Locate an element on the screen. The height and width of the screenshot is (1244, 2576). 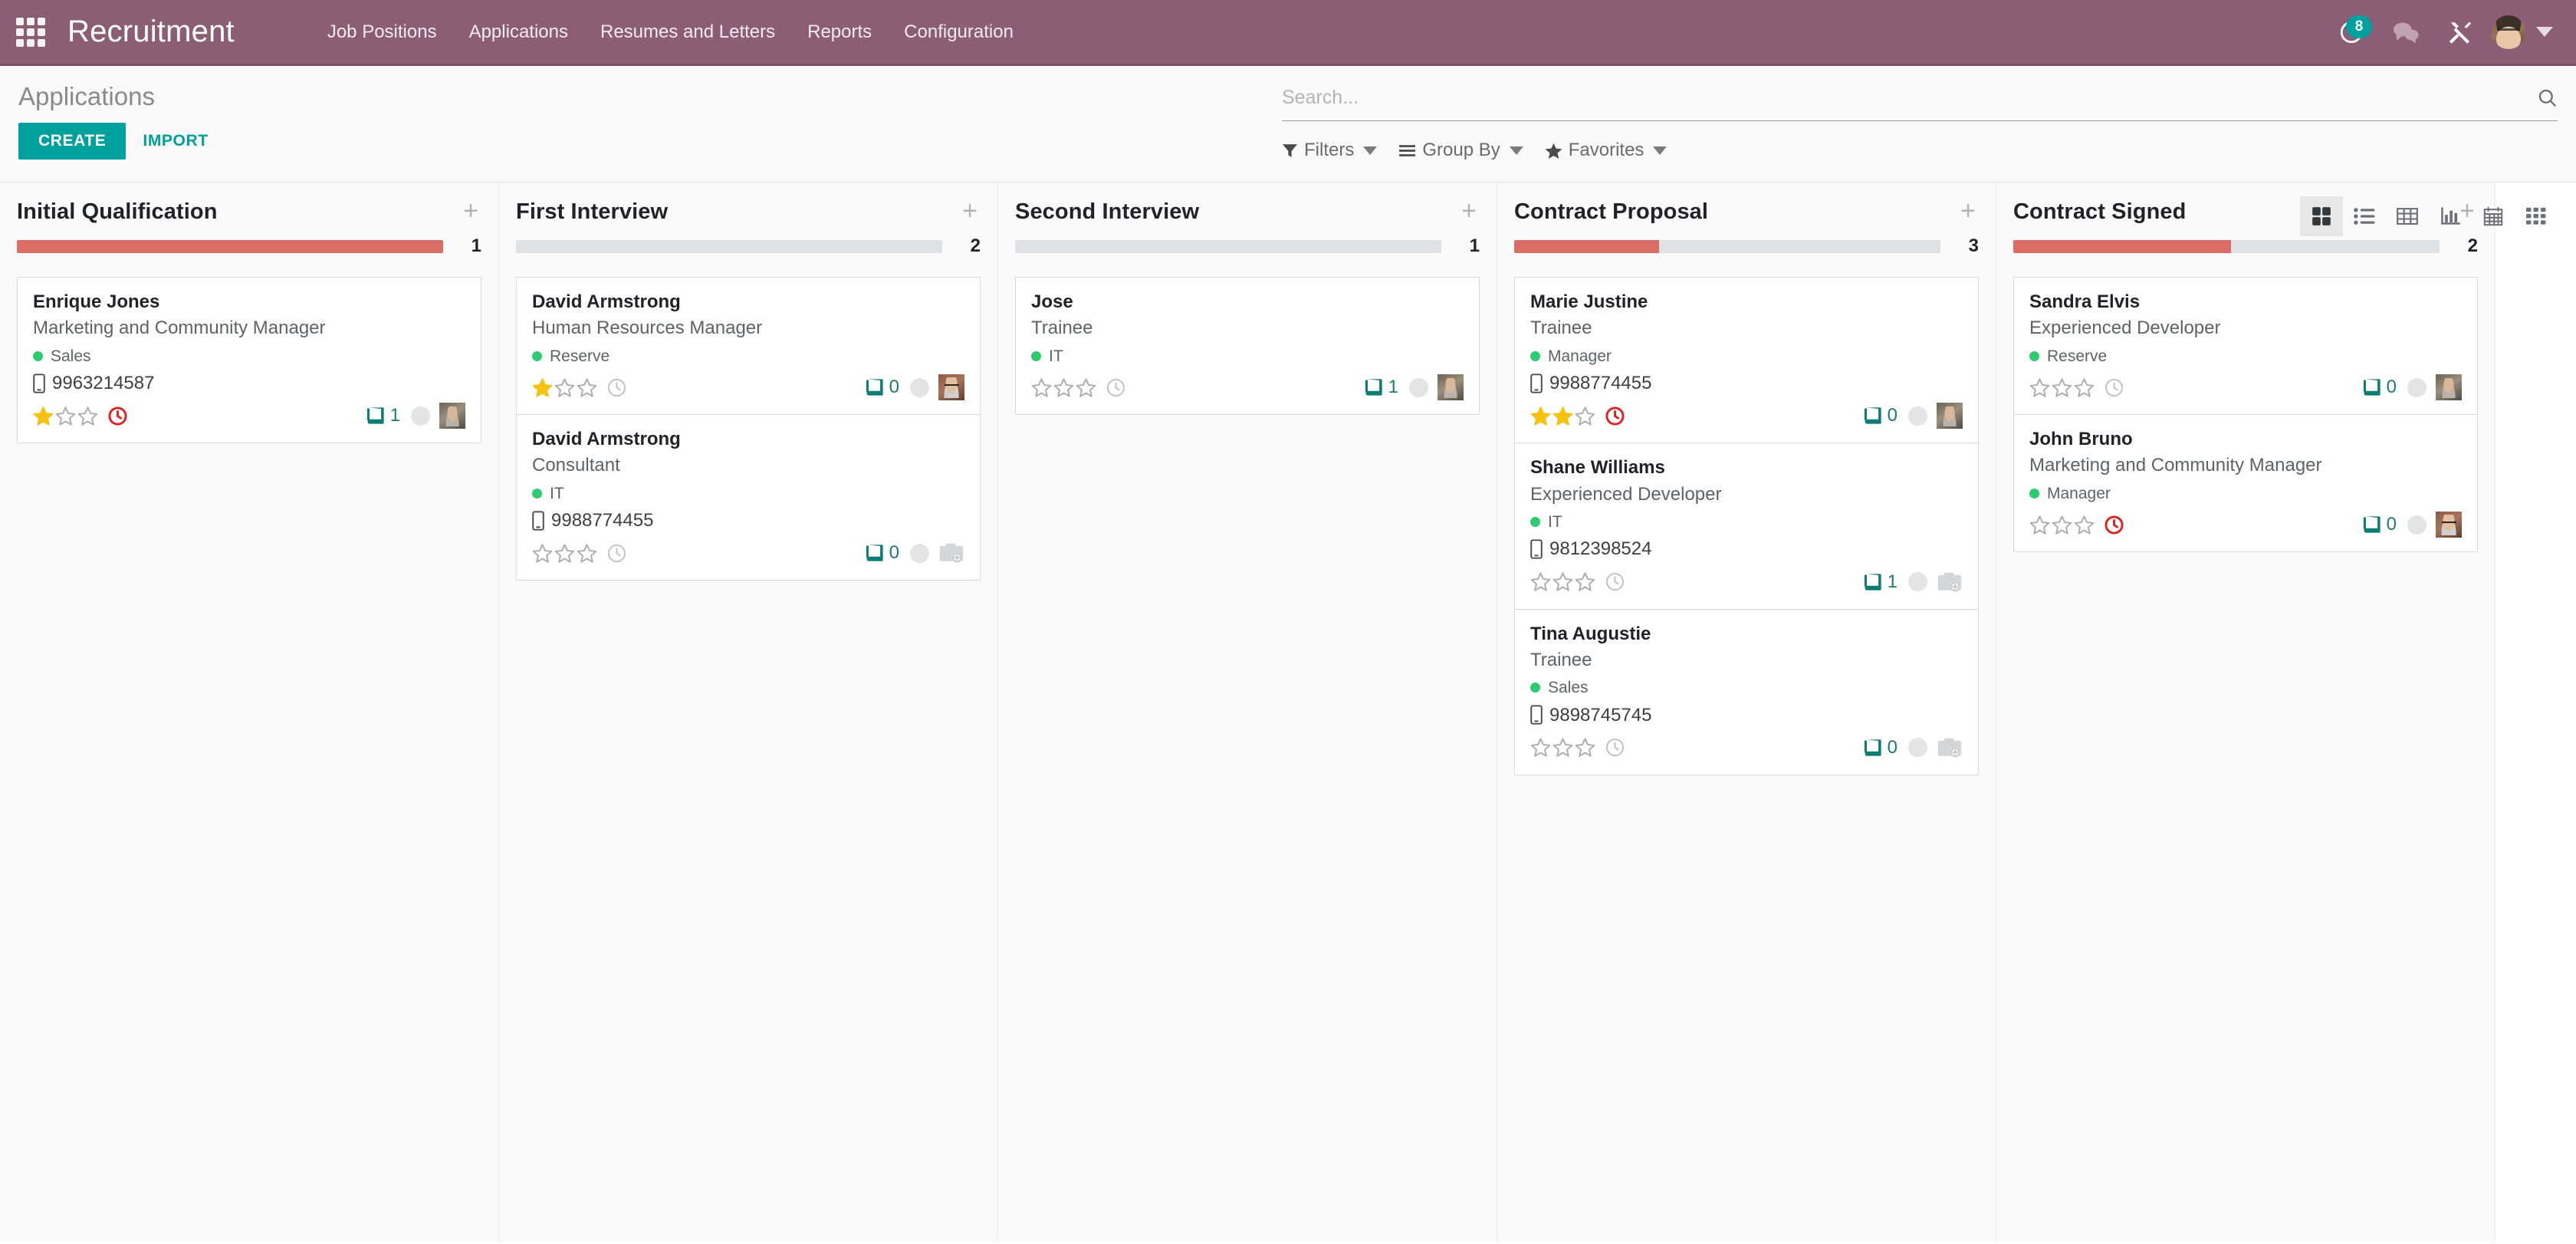
list-view-button is located at coordinates (2364, 216).